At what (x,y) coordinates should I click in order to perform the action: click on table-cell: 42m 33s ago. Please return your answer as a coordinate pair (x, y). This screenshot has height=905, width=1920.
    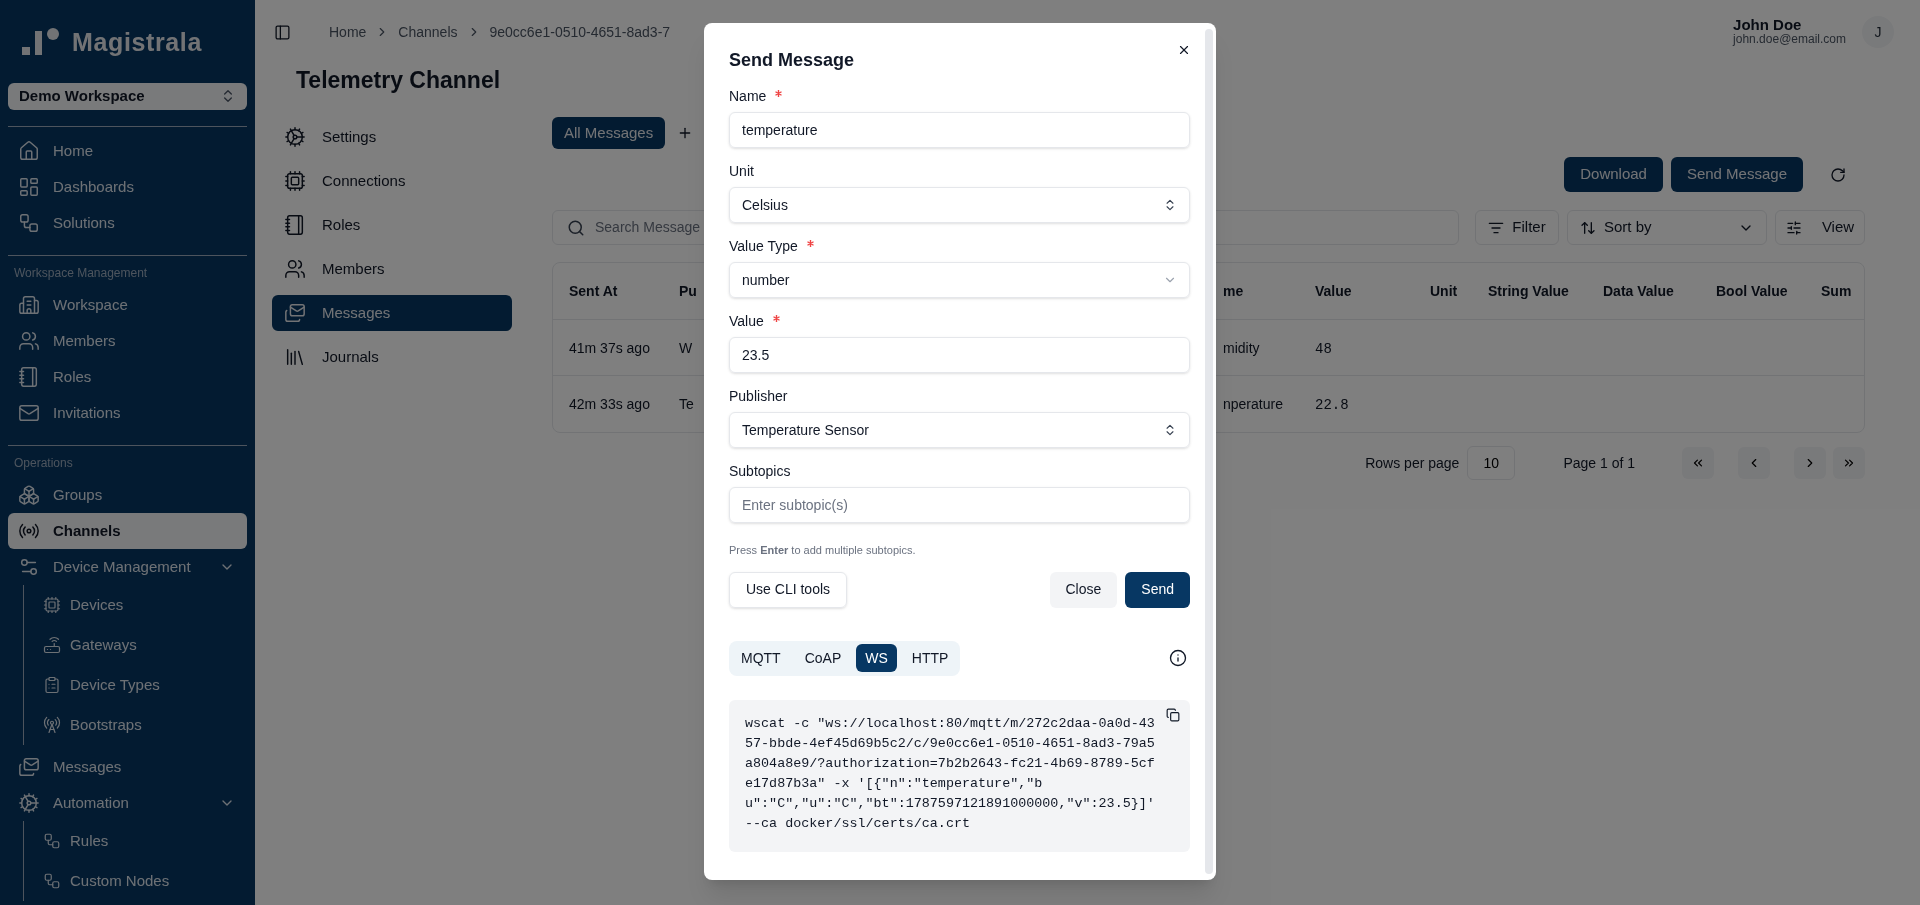
    Looking at the image, I should click on (609, 404).